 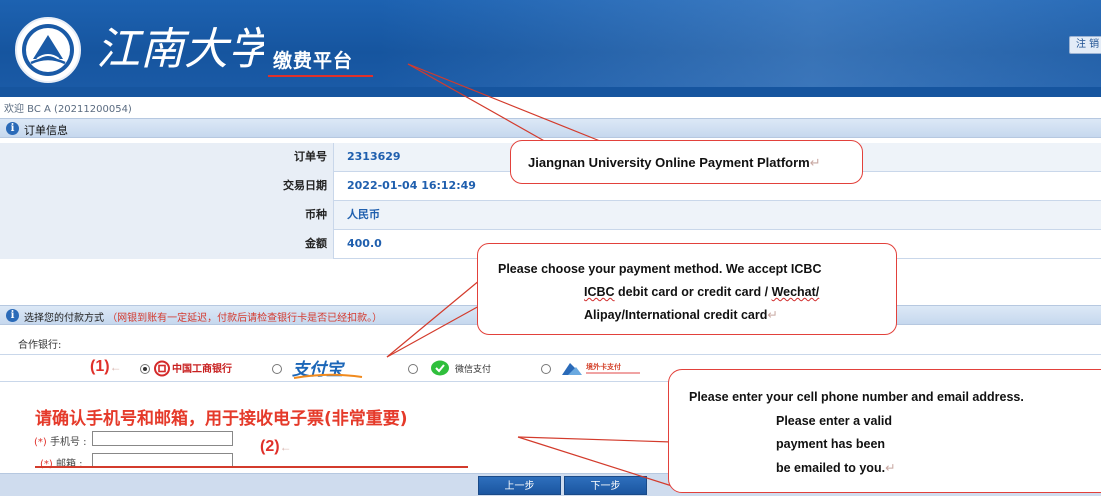 What do you see at coordinates (167, 244) in the screenshot?
I see `order-amount-label: 金额` at bounding box center [167, 244].